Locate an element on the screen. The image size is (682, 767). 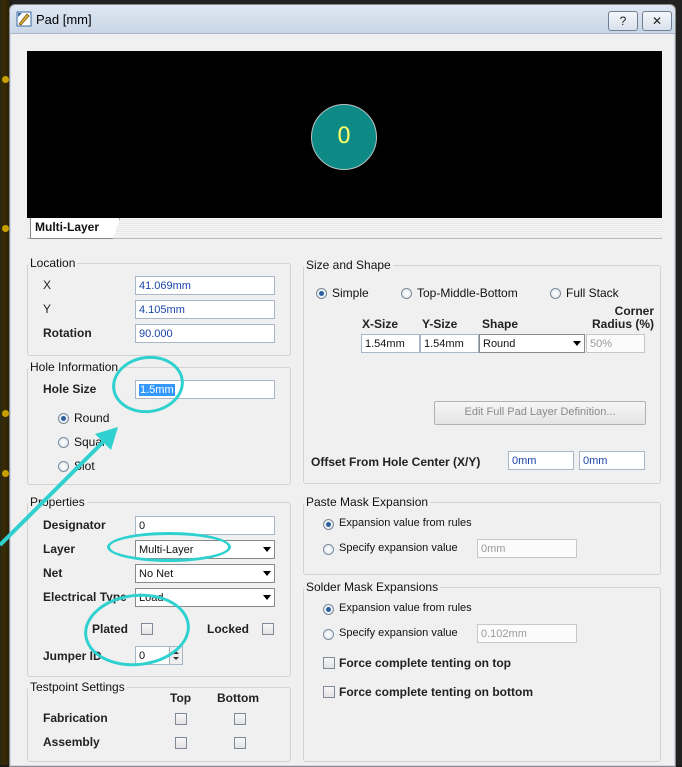
shape-fullstack-radio is located at coordinates (555, 293).